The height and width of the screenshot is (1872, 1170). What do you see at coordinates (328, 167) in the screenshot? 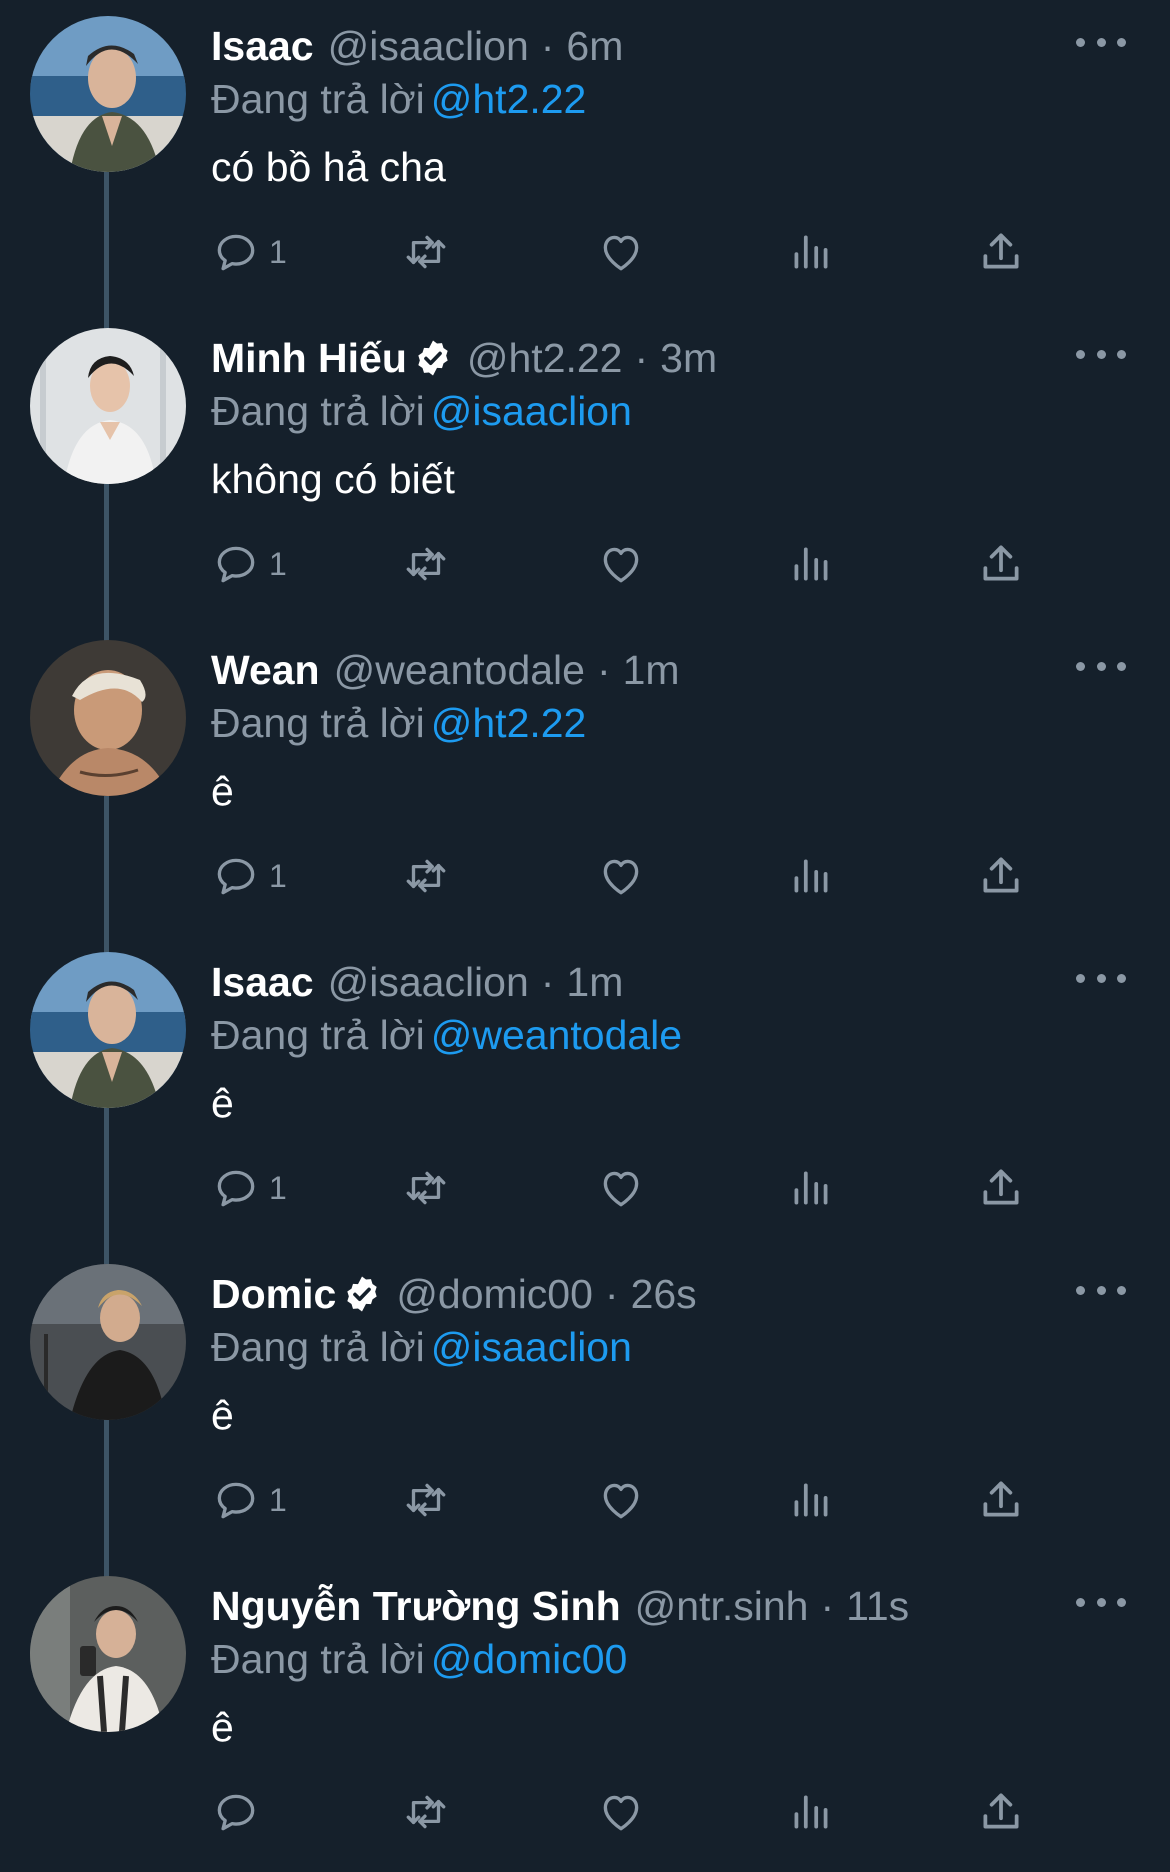
I see `tweet-text: có bồ hả cha` at bounding box center [328, 167].